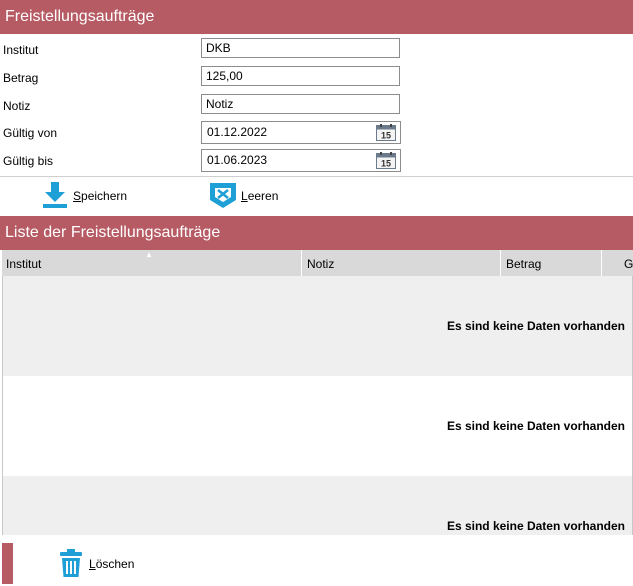 The image size is (633, 586). I want to click on gueltig-bis-label: Gültig bis, so click(28, 161).